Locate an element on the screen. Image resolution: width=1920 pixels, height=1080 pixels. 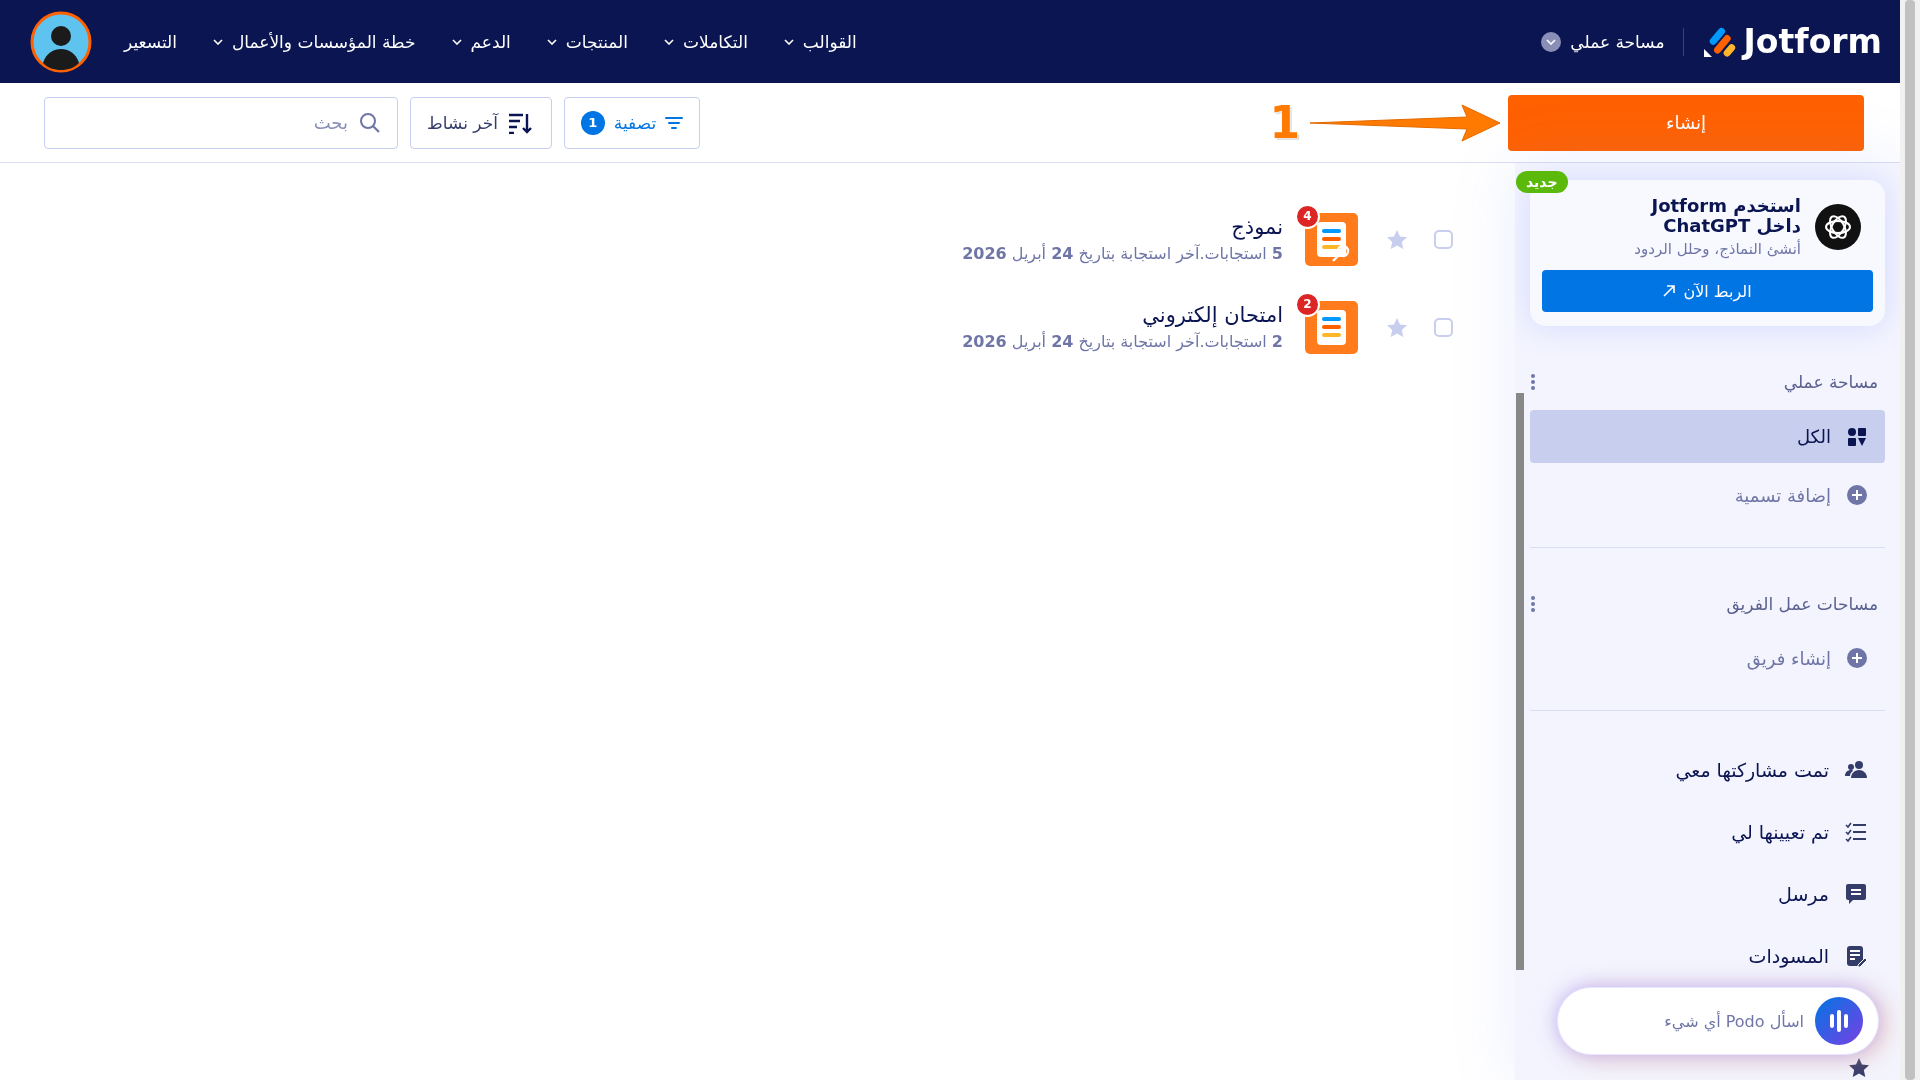
count-badge: 1 is located at coordinates (592, 122).